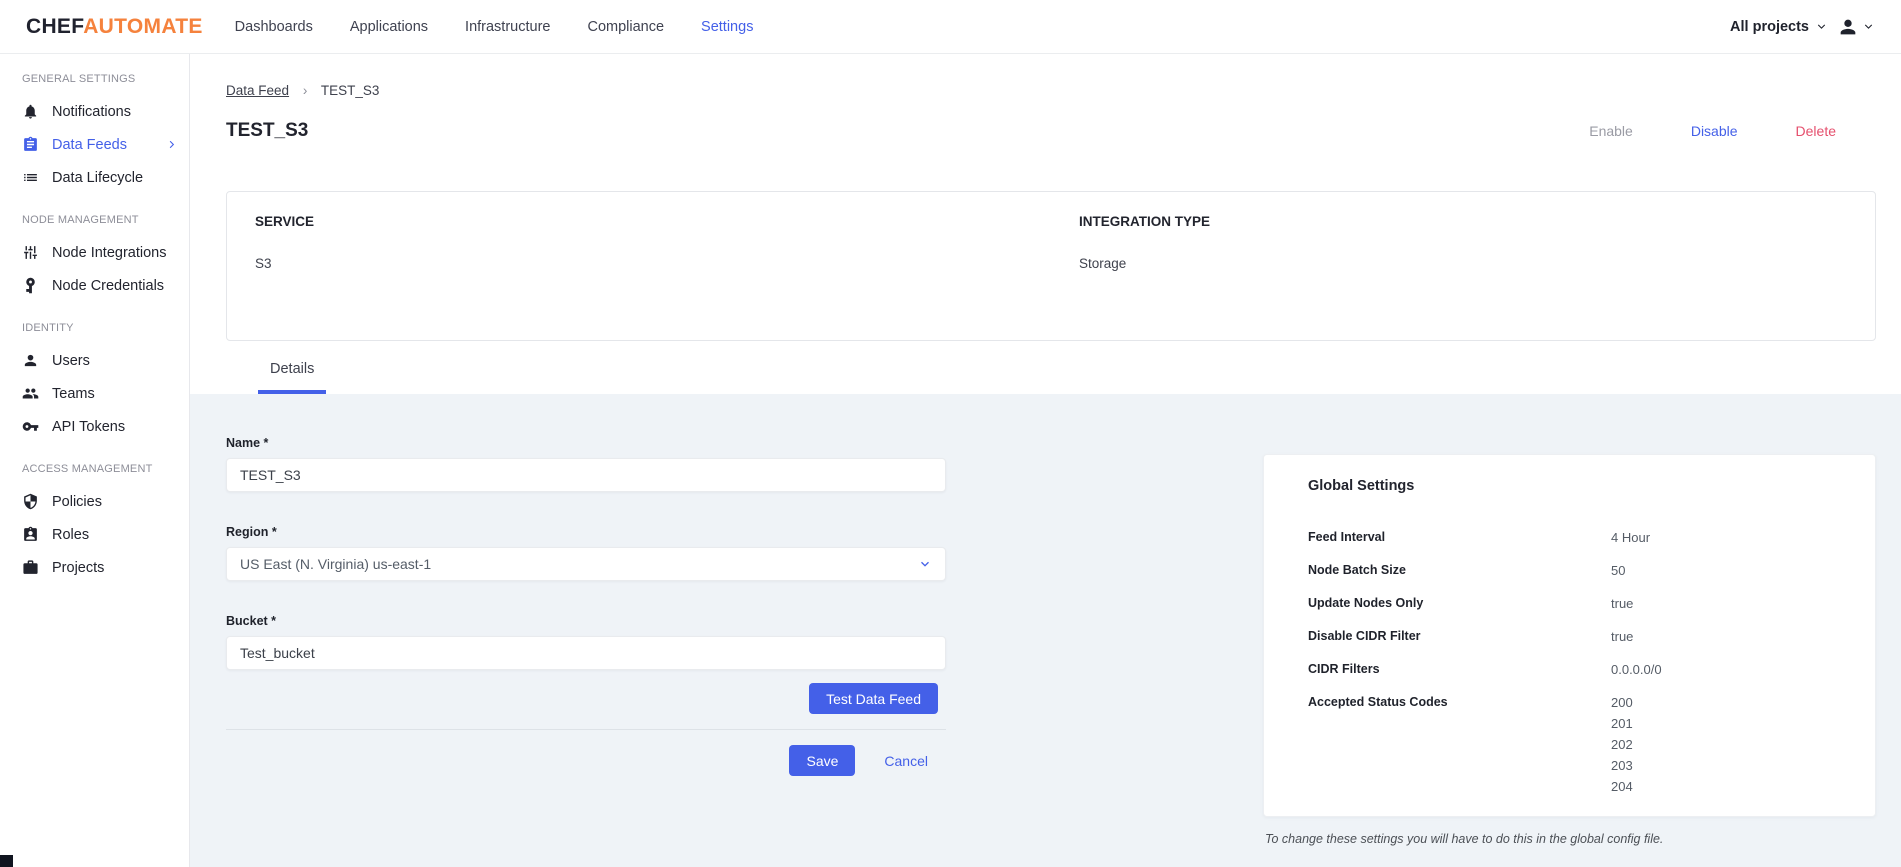 The height and width of the screenshot is (867, 1901). Describe the element at coordinates (55, 26) in the screenshot. I see `logo-text-chef: CHEF` at that location.